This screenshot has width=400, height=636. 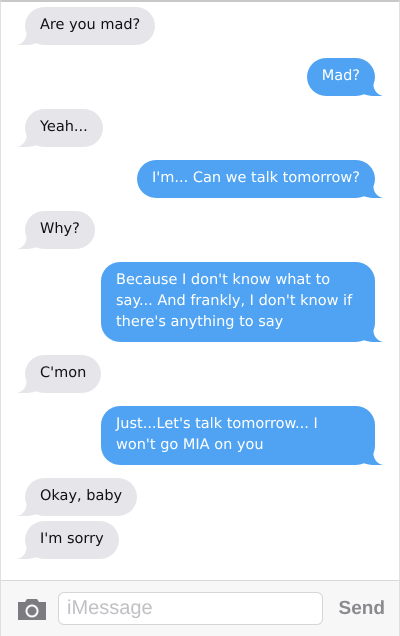 I want to click on message-bubble: Why?, so click(x=56, y=230).